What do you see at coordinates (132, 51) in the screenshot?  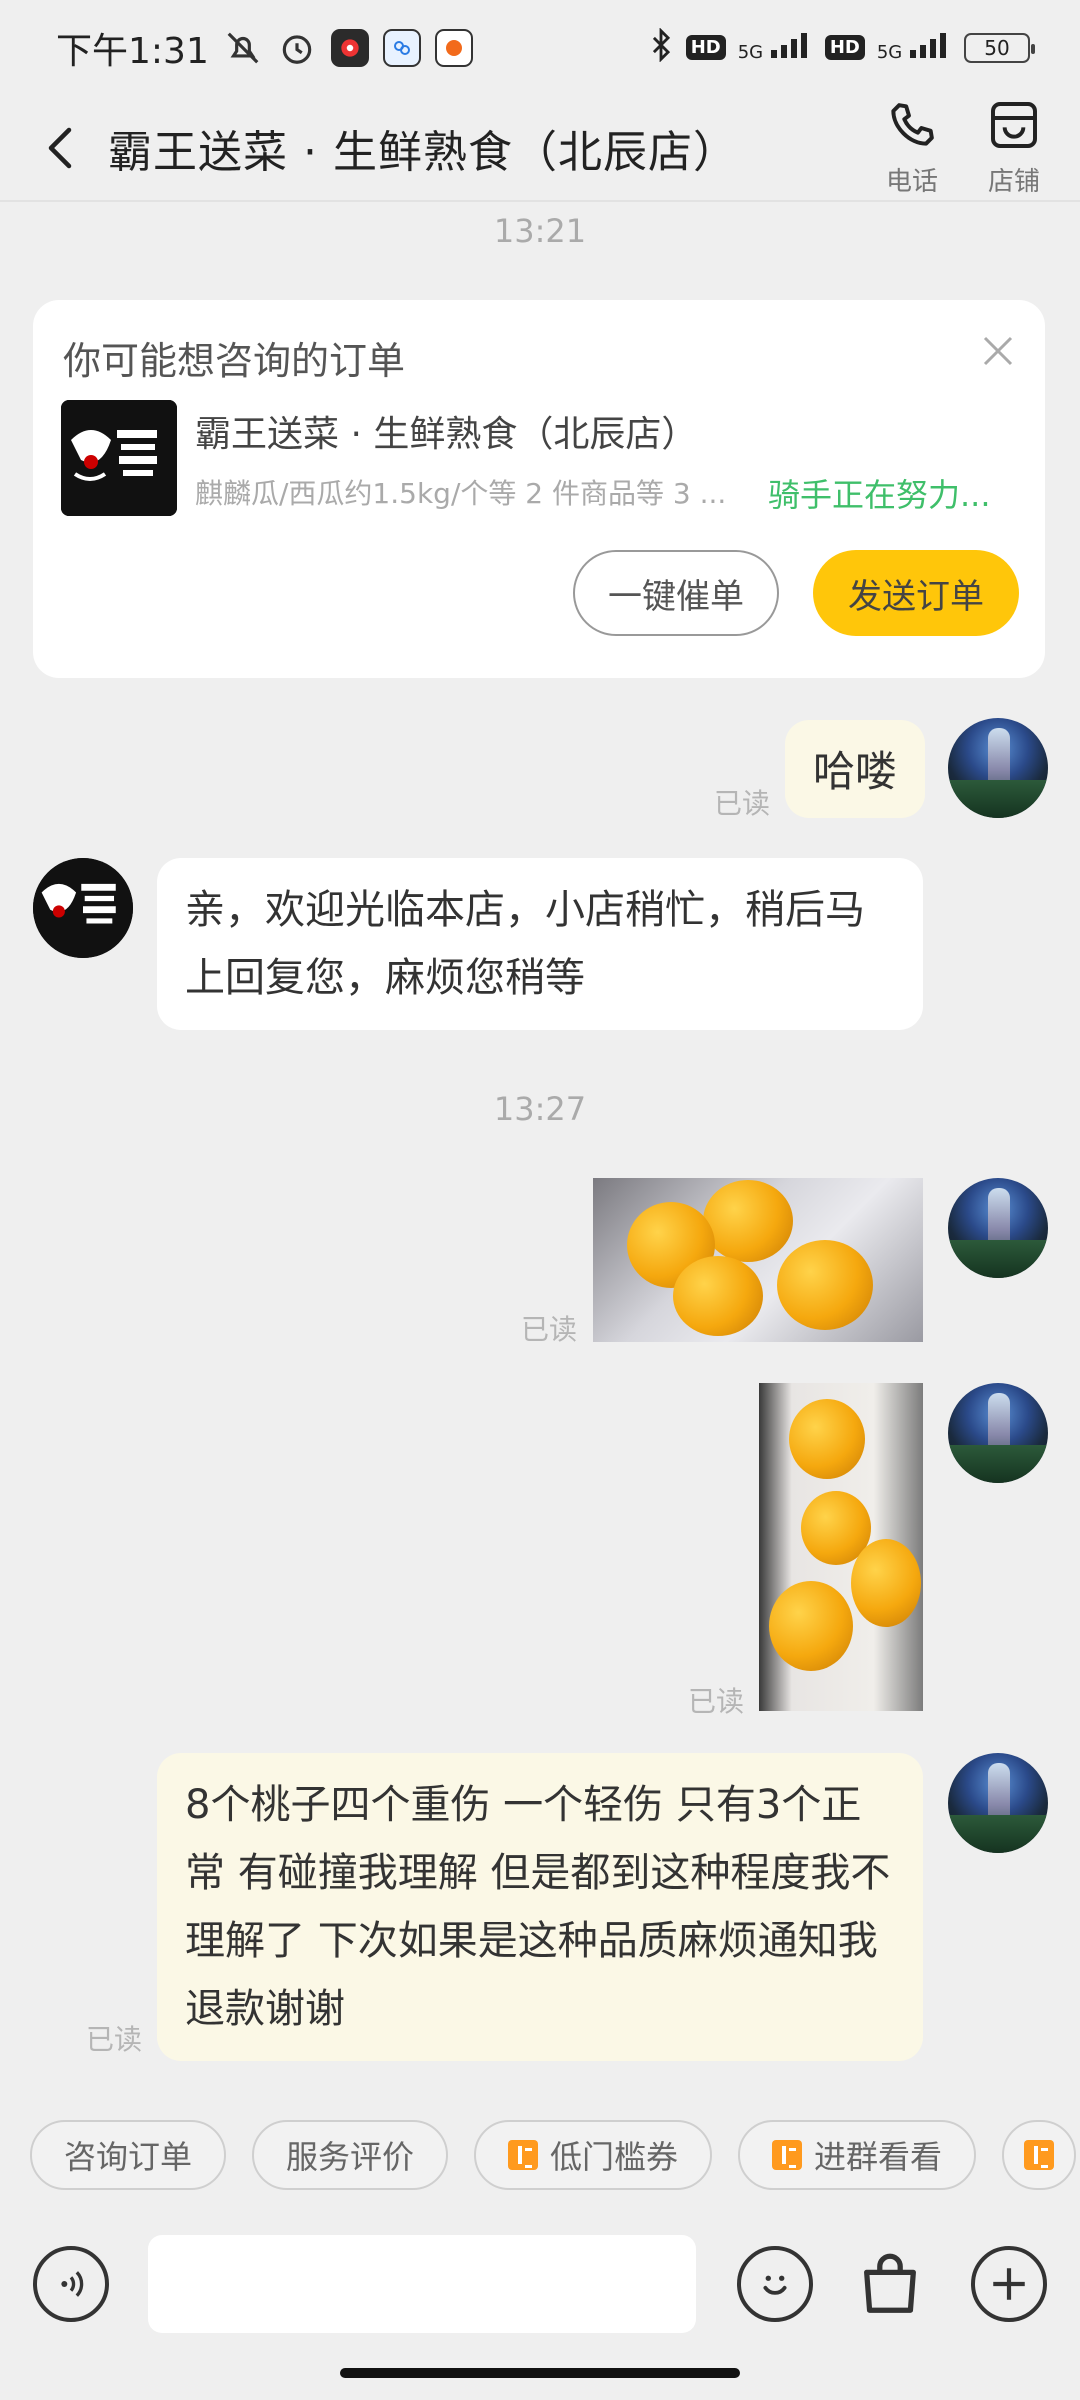 I see `status-time: 下午1:31` at bounding box center [132, 51].